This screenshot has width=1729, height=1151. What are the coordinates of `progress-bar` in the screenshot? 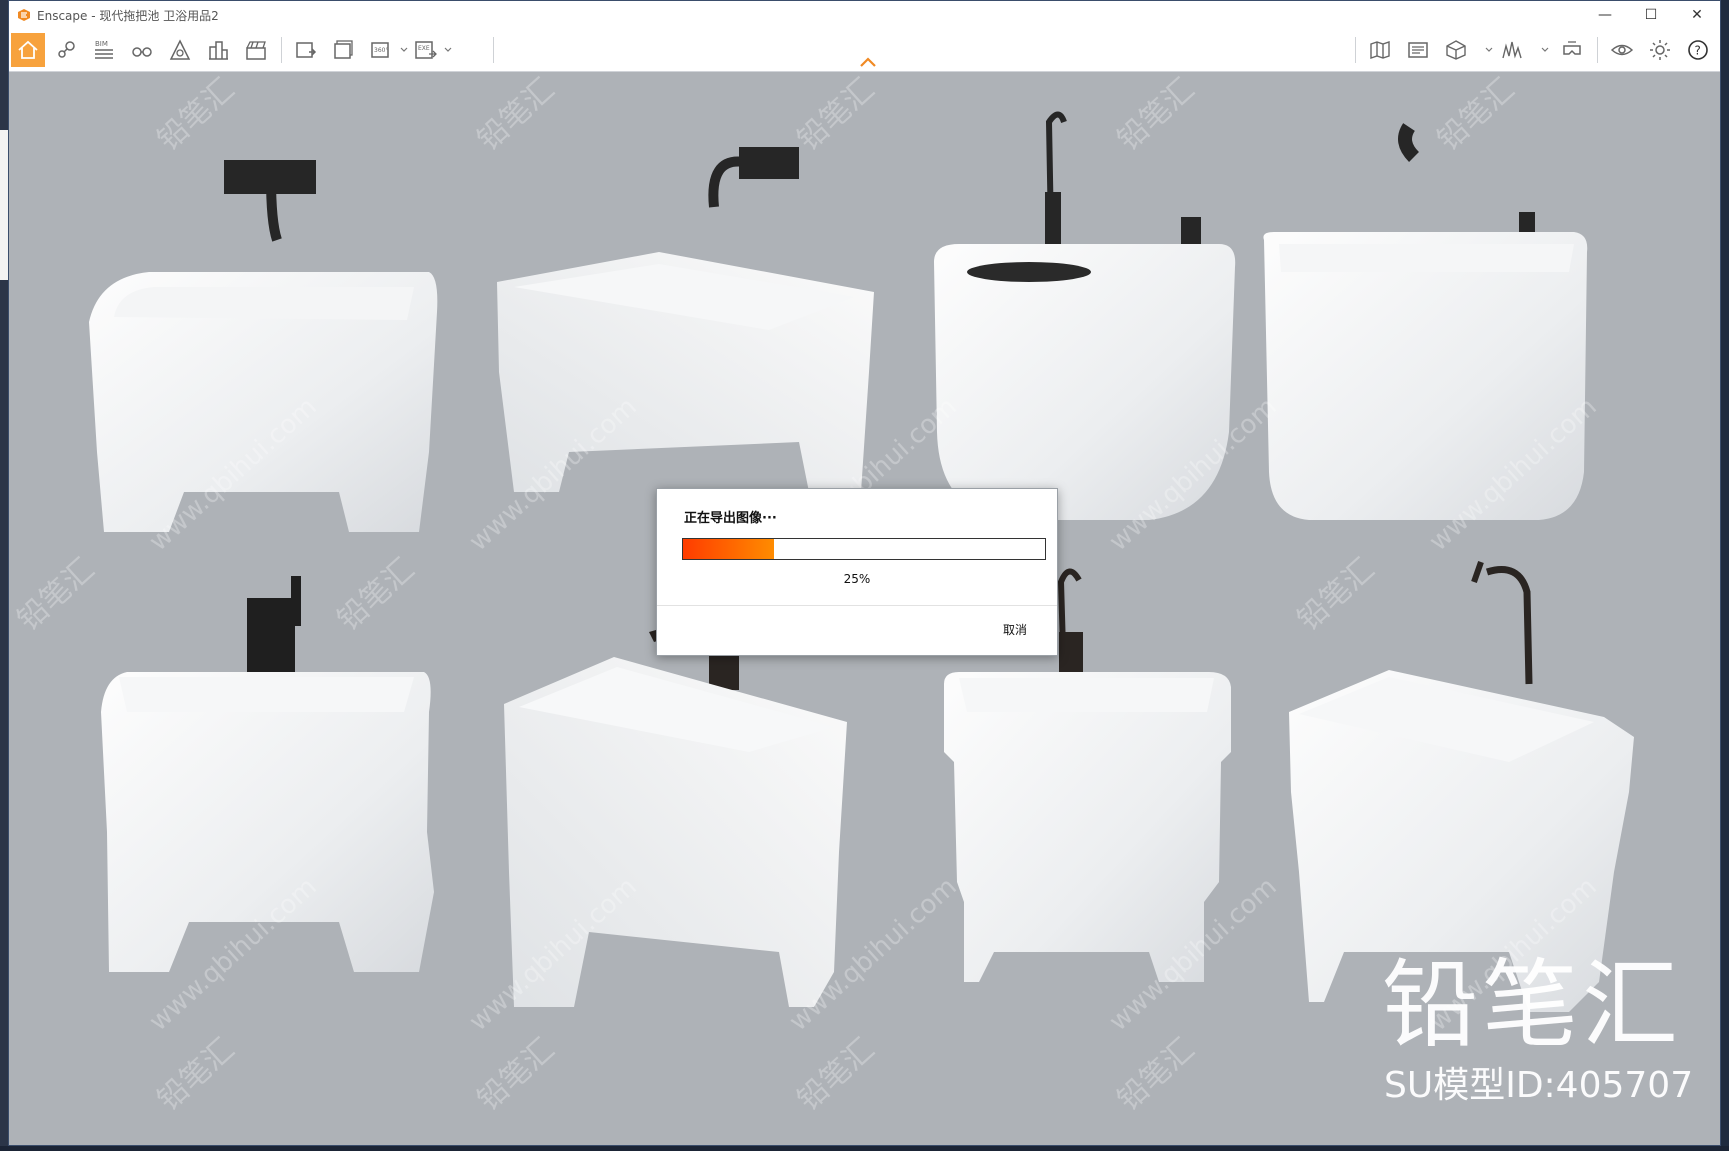 It's located at (864, 549).